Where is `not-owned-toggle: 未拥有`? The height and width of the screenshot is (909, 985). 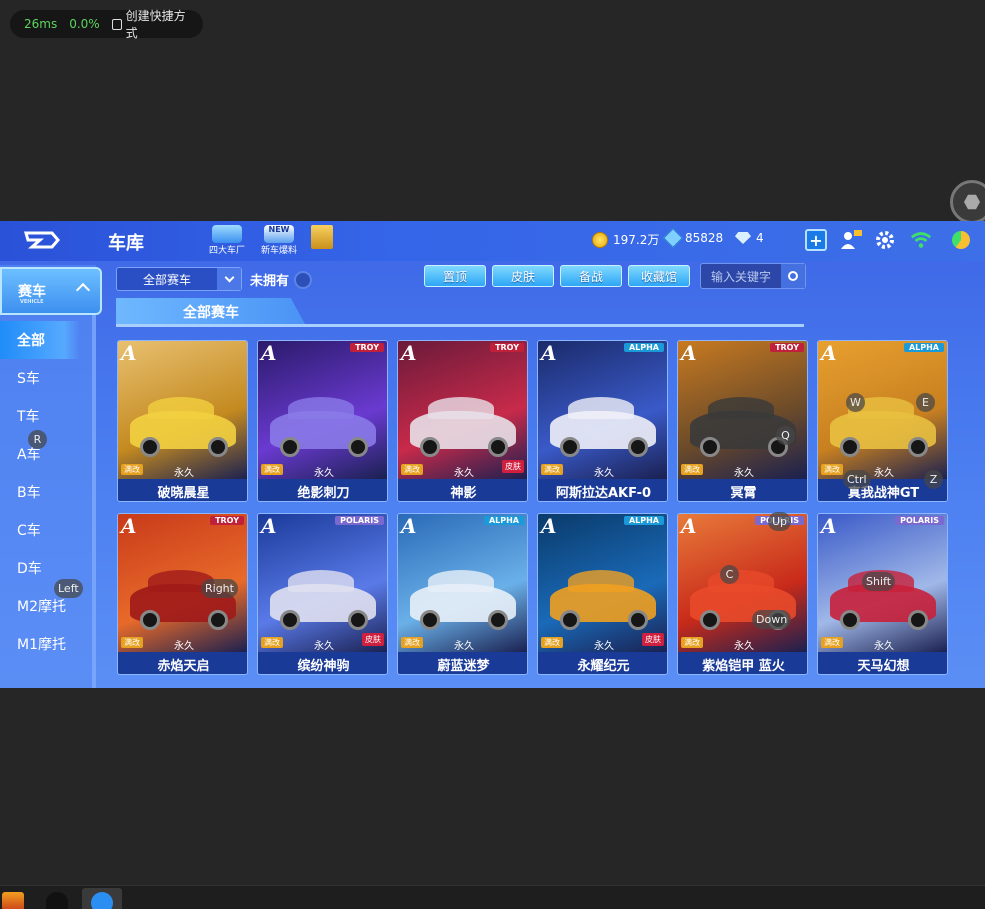 not-owned-toggle: 未拥有 is located at coordinates (281, 279).